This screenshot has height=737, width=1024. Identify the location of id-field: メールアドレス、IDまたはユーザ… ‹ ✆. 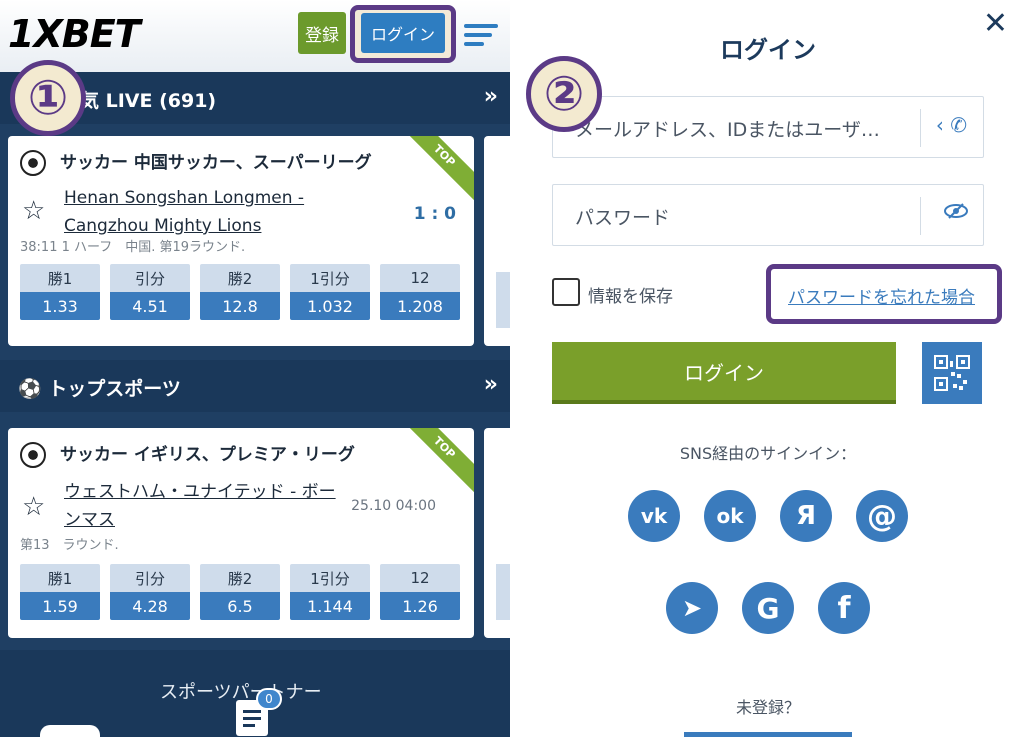
(768, 127).